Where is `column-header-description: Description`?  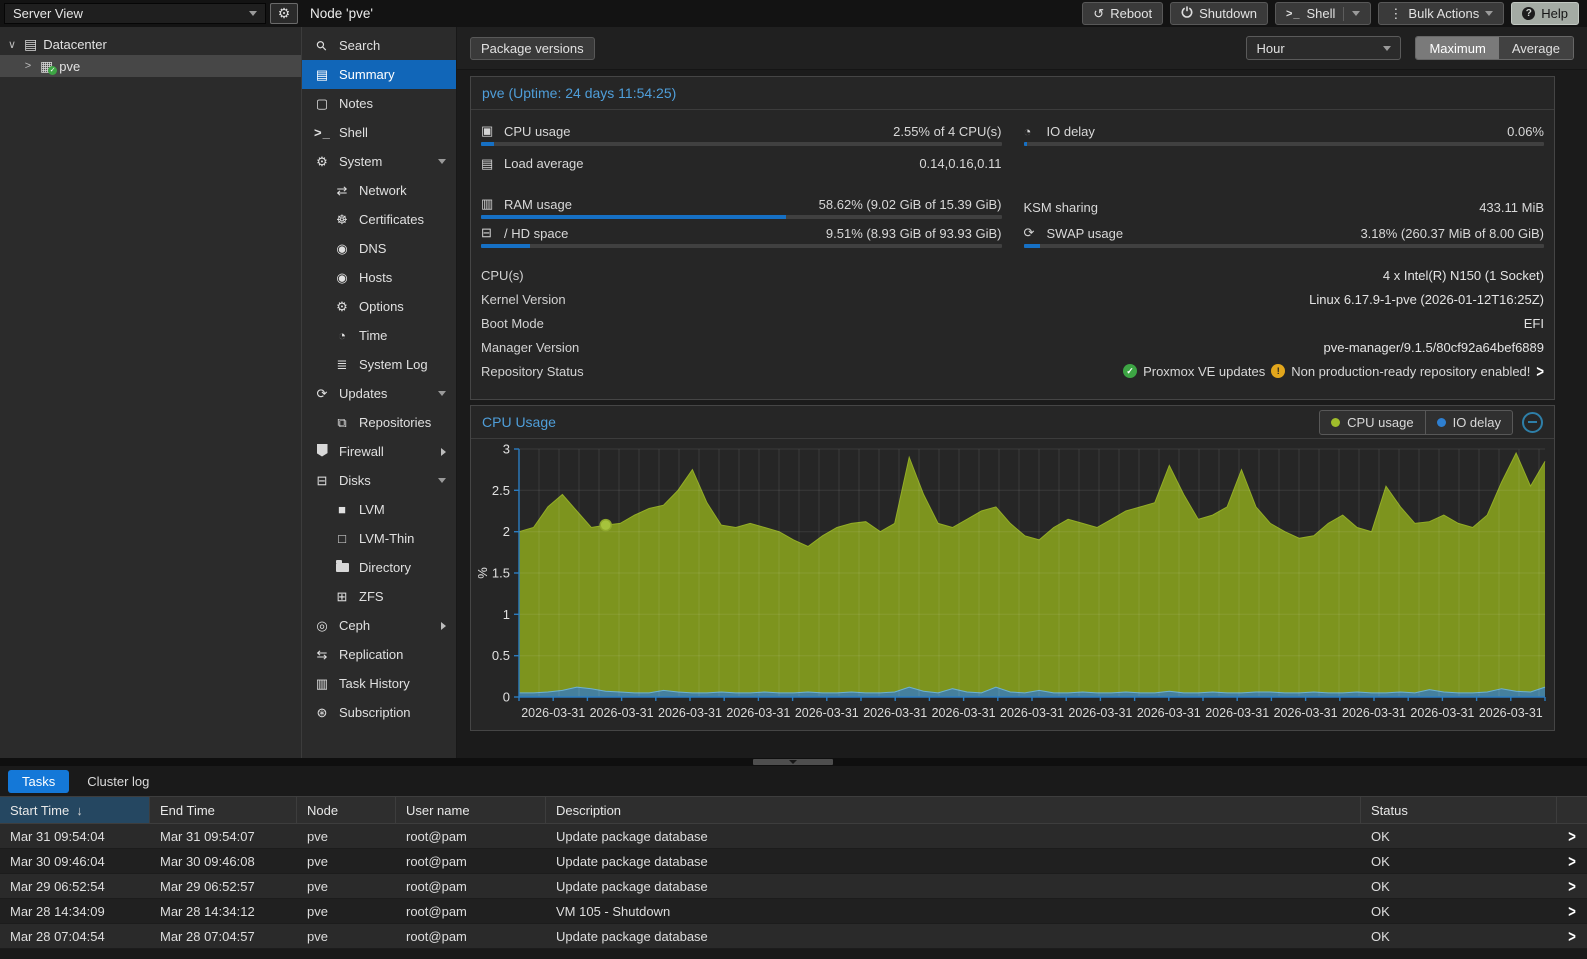 column-header-description: Description is located at coordinates (953, 810).